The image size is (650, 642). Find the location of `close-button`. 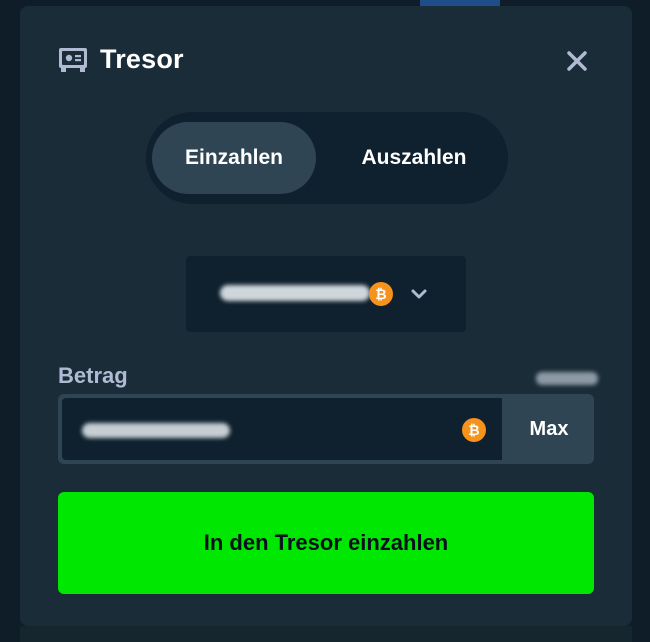

close-button is located at coordinates (577, 63).